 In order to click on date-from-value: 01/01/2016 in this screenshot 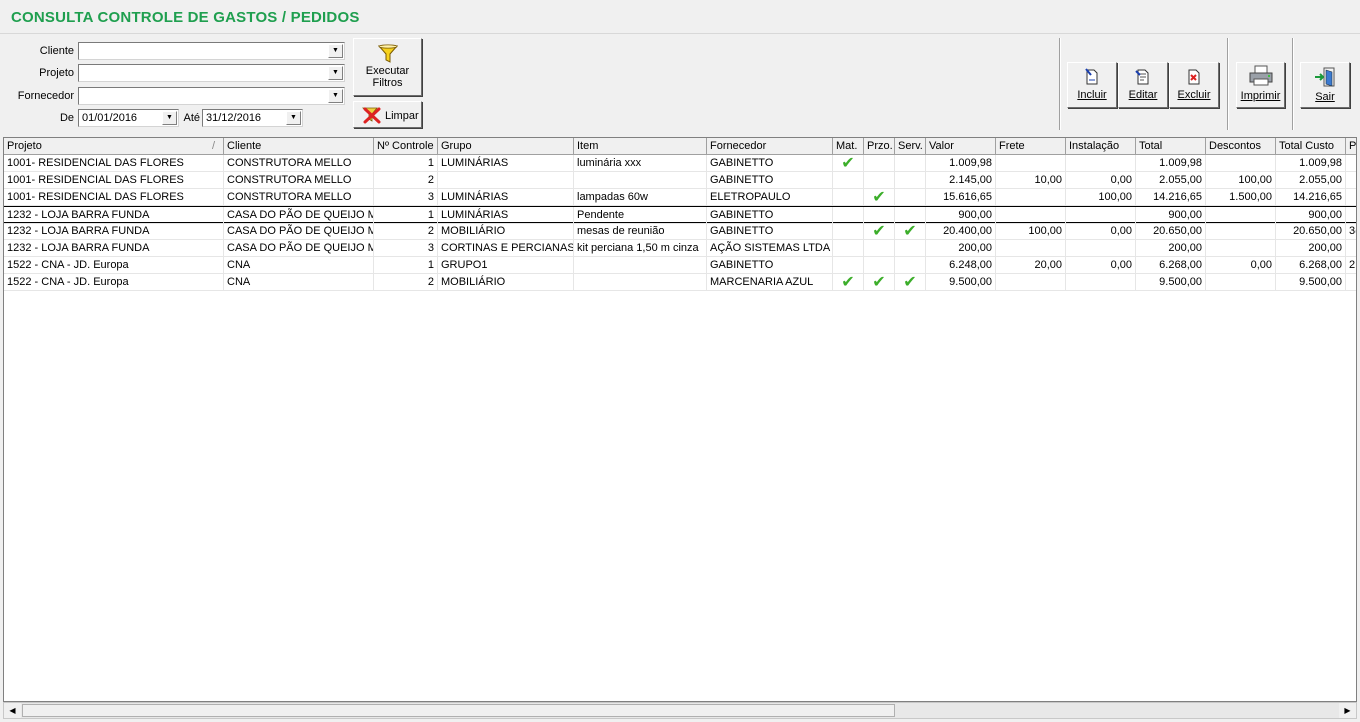, I will do `click(110, 118)`.